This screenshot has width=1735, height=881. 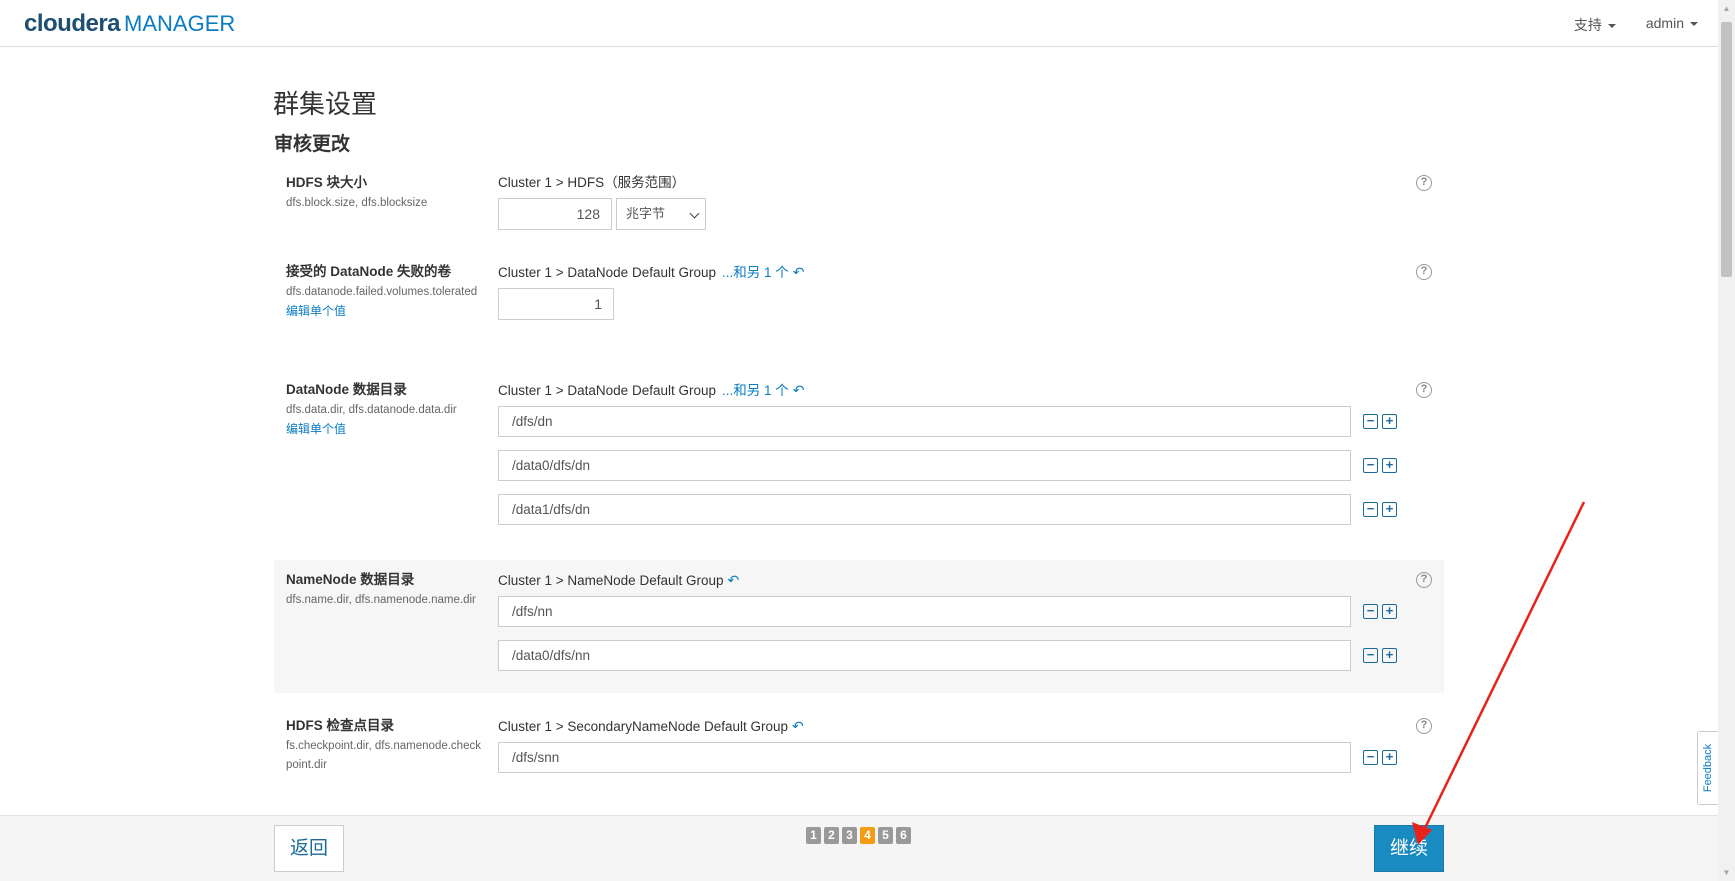 What do you see at coordinates (859, 848) in the screenshot?
I see `wizard-footer: 返回 1 2 3 4 5 6 继续` at bounding box center [859, 848].